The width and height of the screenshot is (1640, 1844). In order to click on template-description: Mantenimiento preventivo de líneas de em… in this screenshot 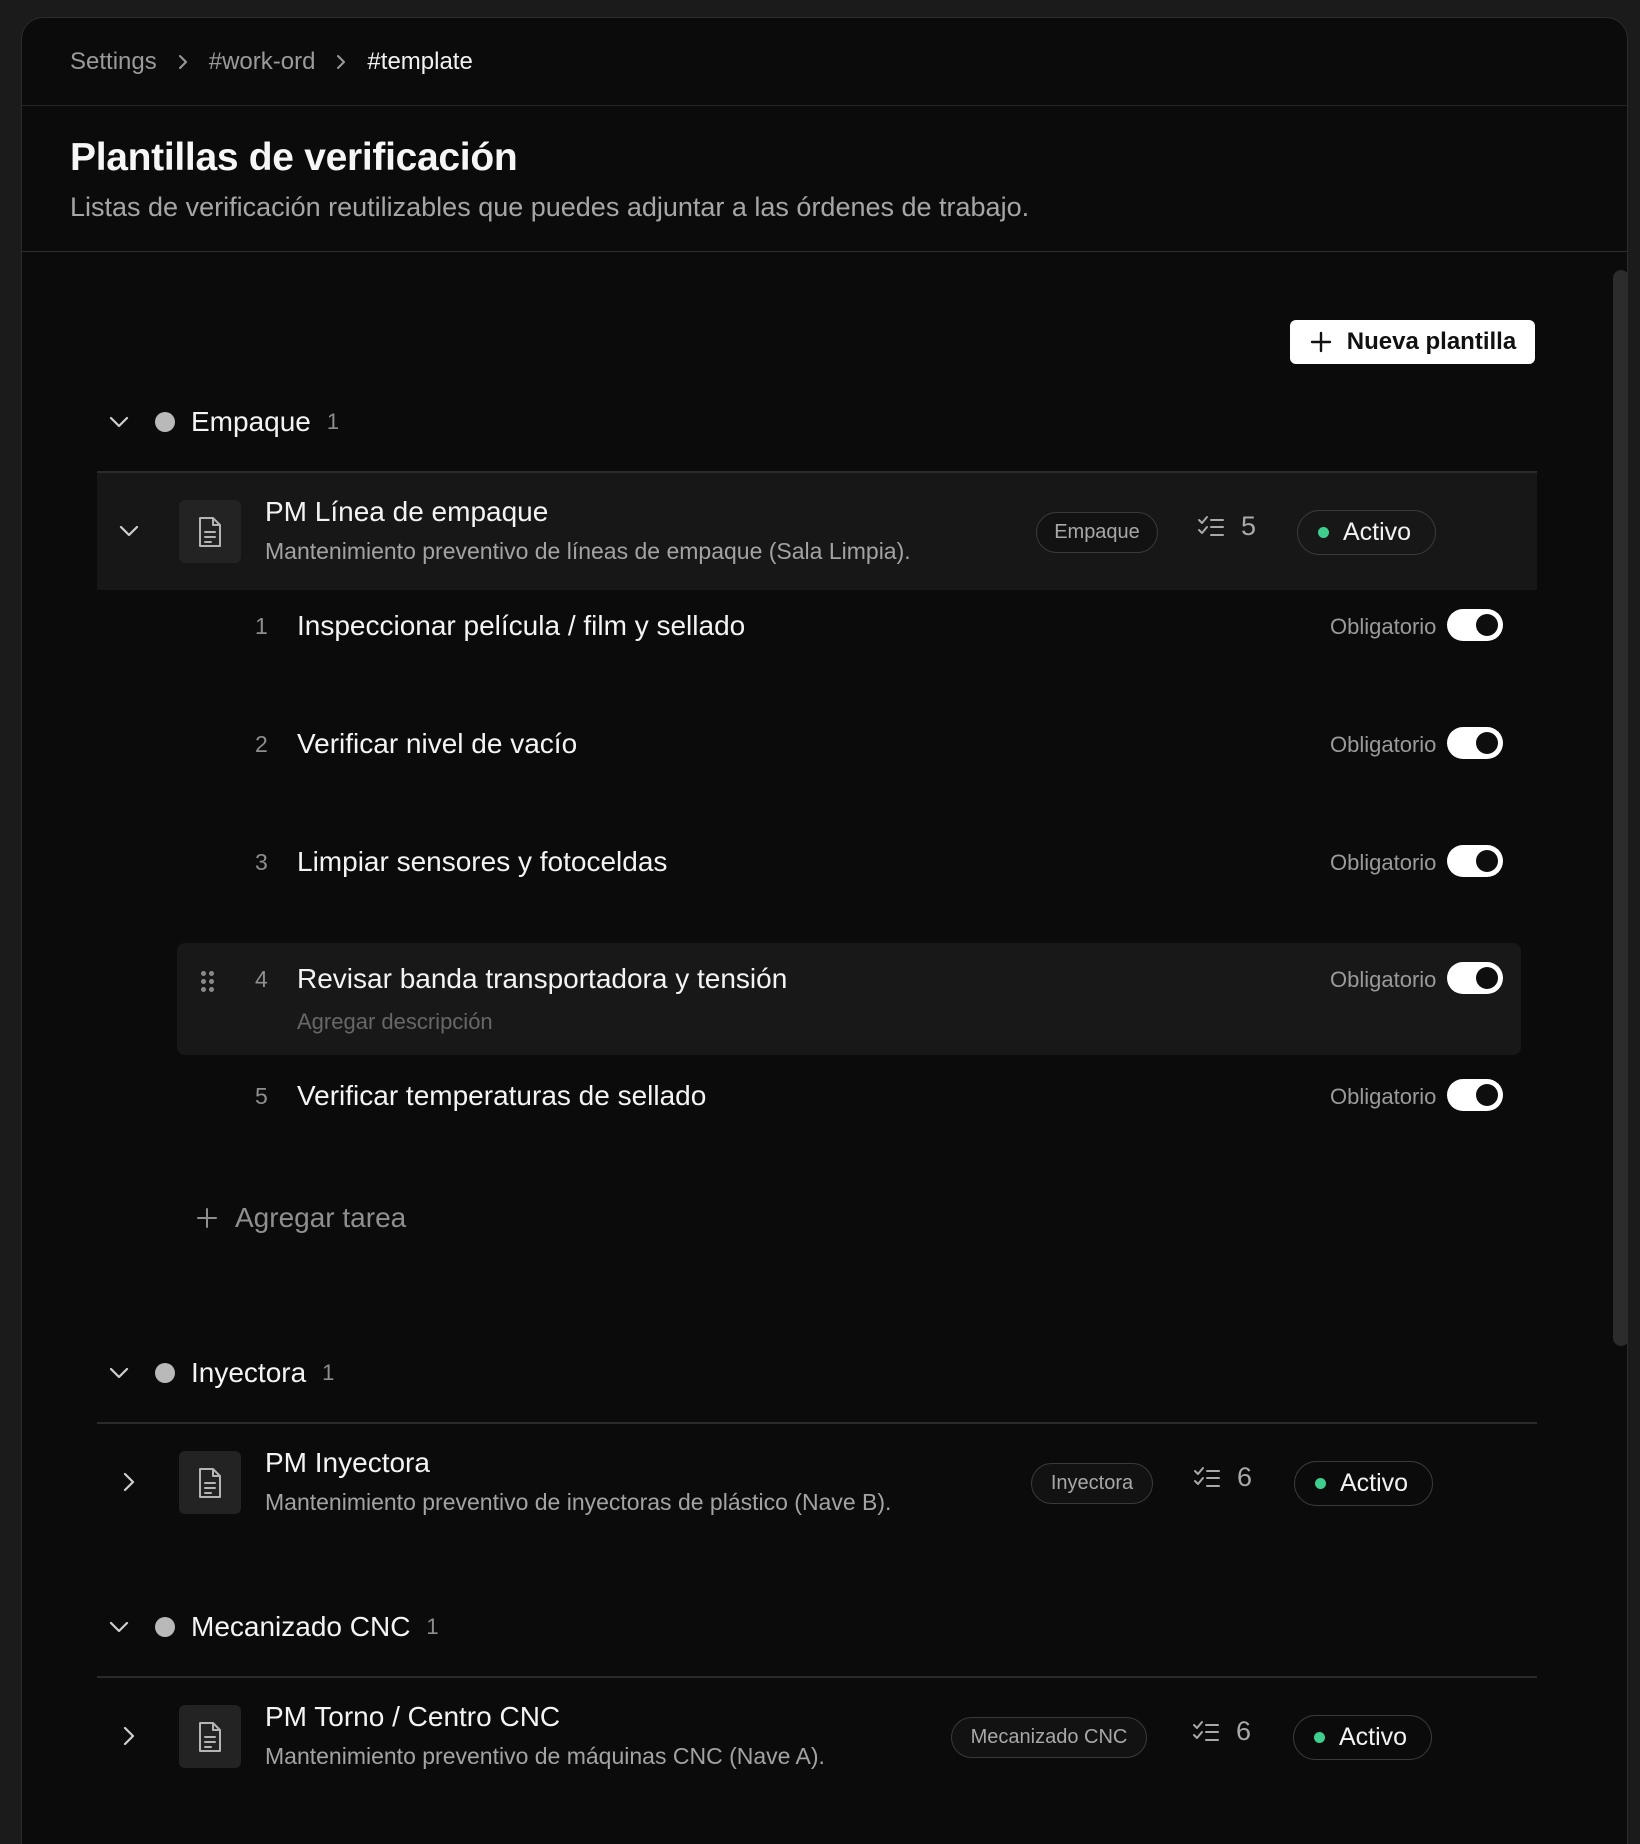, I will do `click(588, 551)`.